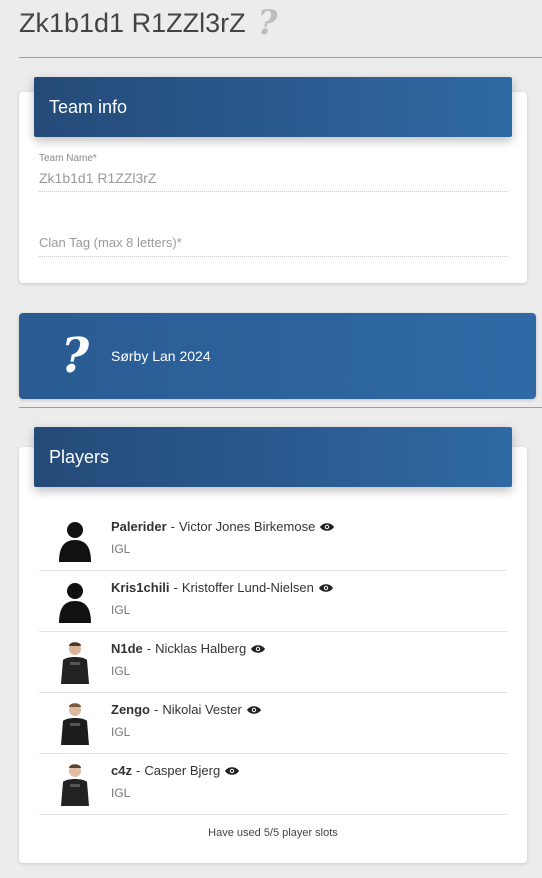  Describe the element at coordinates (130, 709) in the screenshot. I see `player-nick: Zengo` at that location.